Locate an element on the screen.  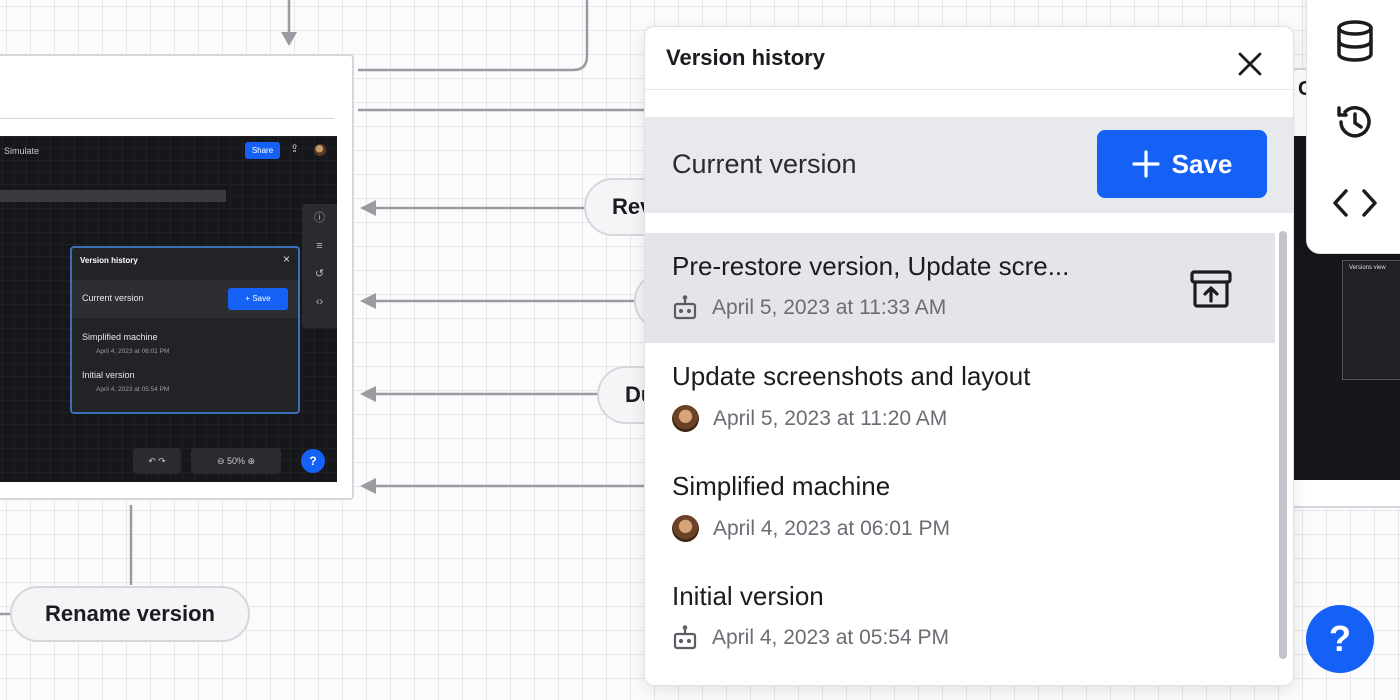
versions-view-mini-panel: Versions view is located at coordinates (1371, 320).